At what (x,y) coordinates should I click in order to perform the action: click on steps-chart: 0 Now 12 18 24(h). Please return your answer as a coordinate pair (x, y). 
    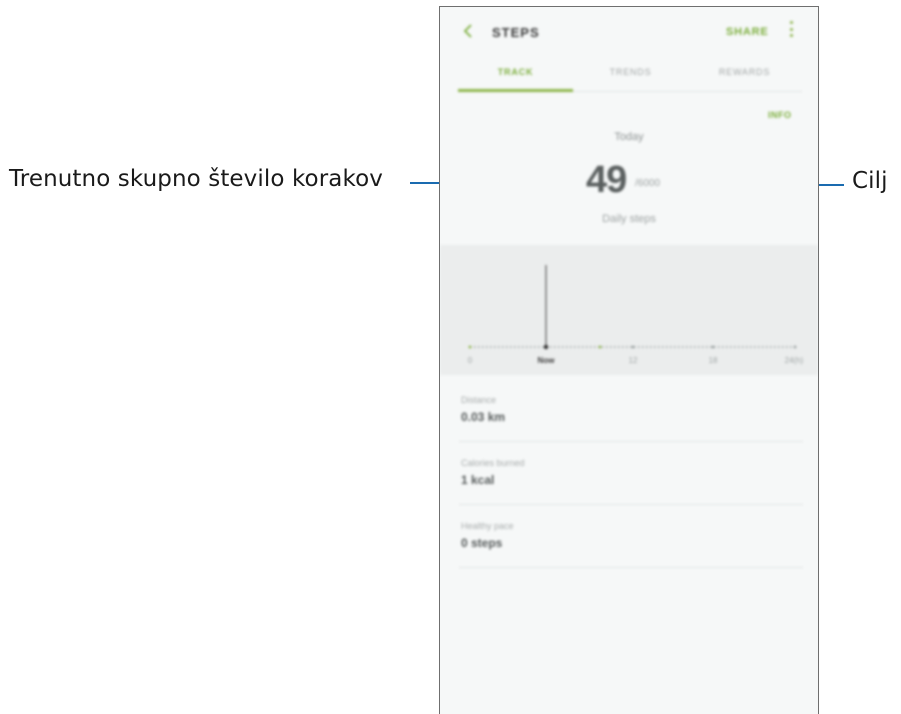
    Looking at the image, I should click on (629, 310).